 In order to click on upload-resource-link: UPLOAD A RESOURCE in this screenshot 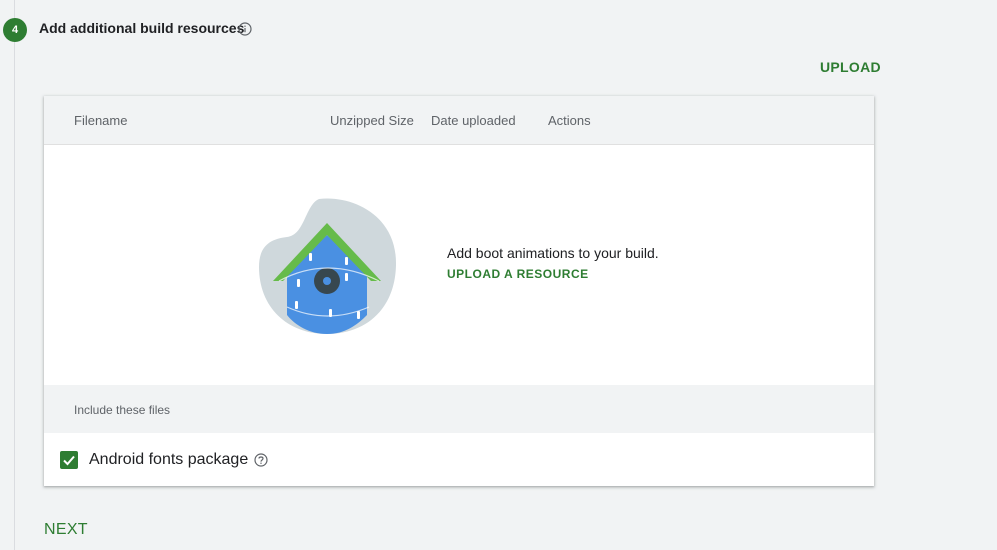, I will do `click(518, 274)`.